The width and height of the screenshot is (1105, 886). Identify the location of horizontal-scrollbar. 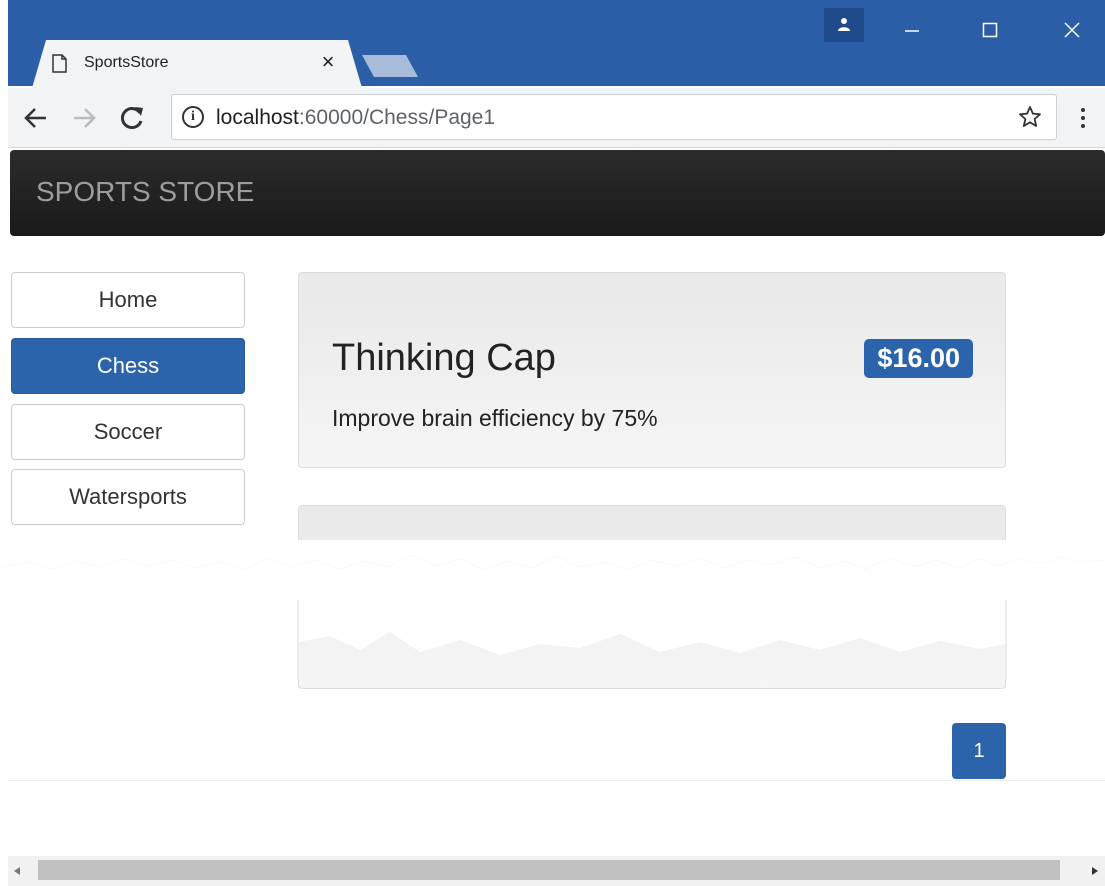
(556, 871).